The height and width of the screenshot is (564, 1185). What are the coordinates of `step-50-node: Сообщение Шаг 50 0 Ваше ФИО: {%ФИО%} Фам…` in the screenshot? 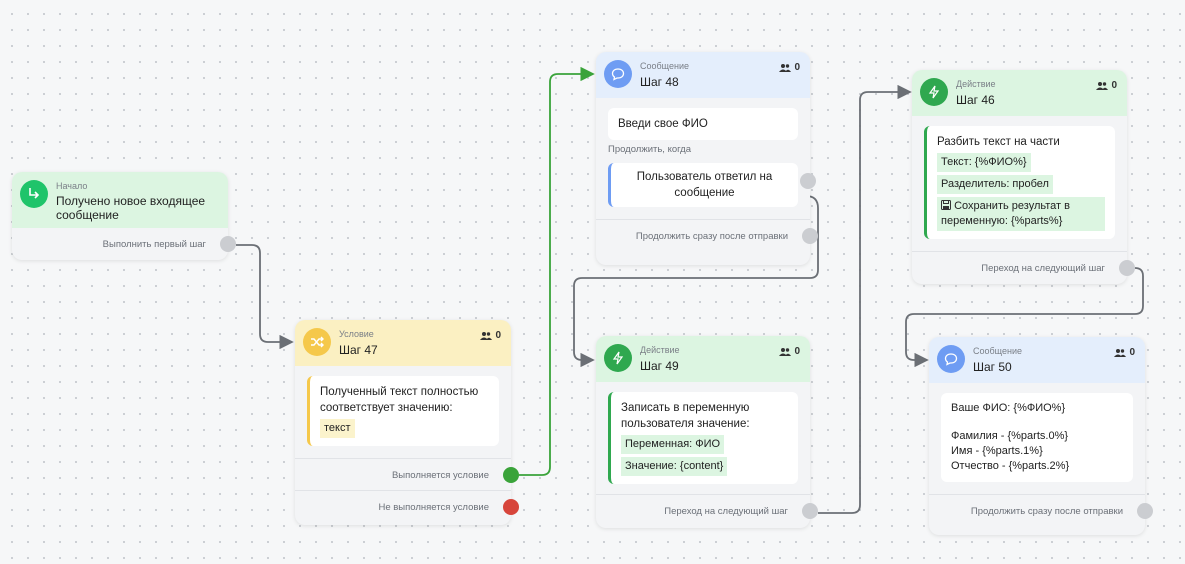 It's located at (1041, 436).